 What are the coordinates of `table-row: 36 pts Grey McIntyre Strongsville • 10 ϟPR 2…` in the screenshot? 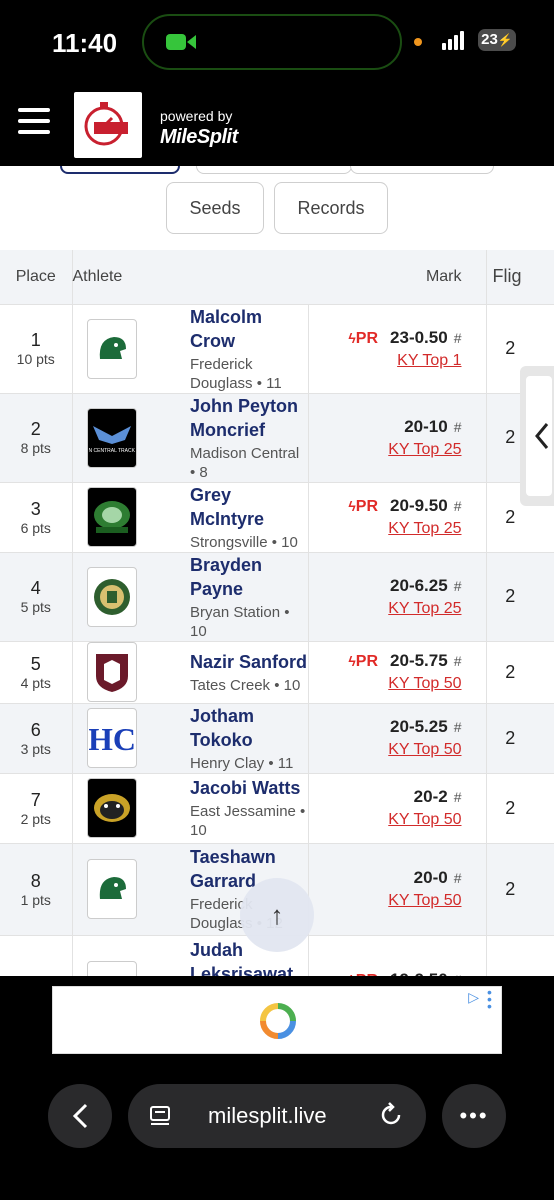 It's located at (277, 516).